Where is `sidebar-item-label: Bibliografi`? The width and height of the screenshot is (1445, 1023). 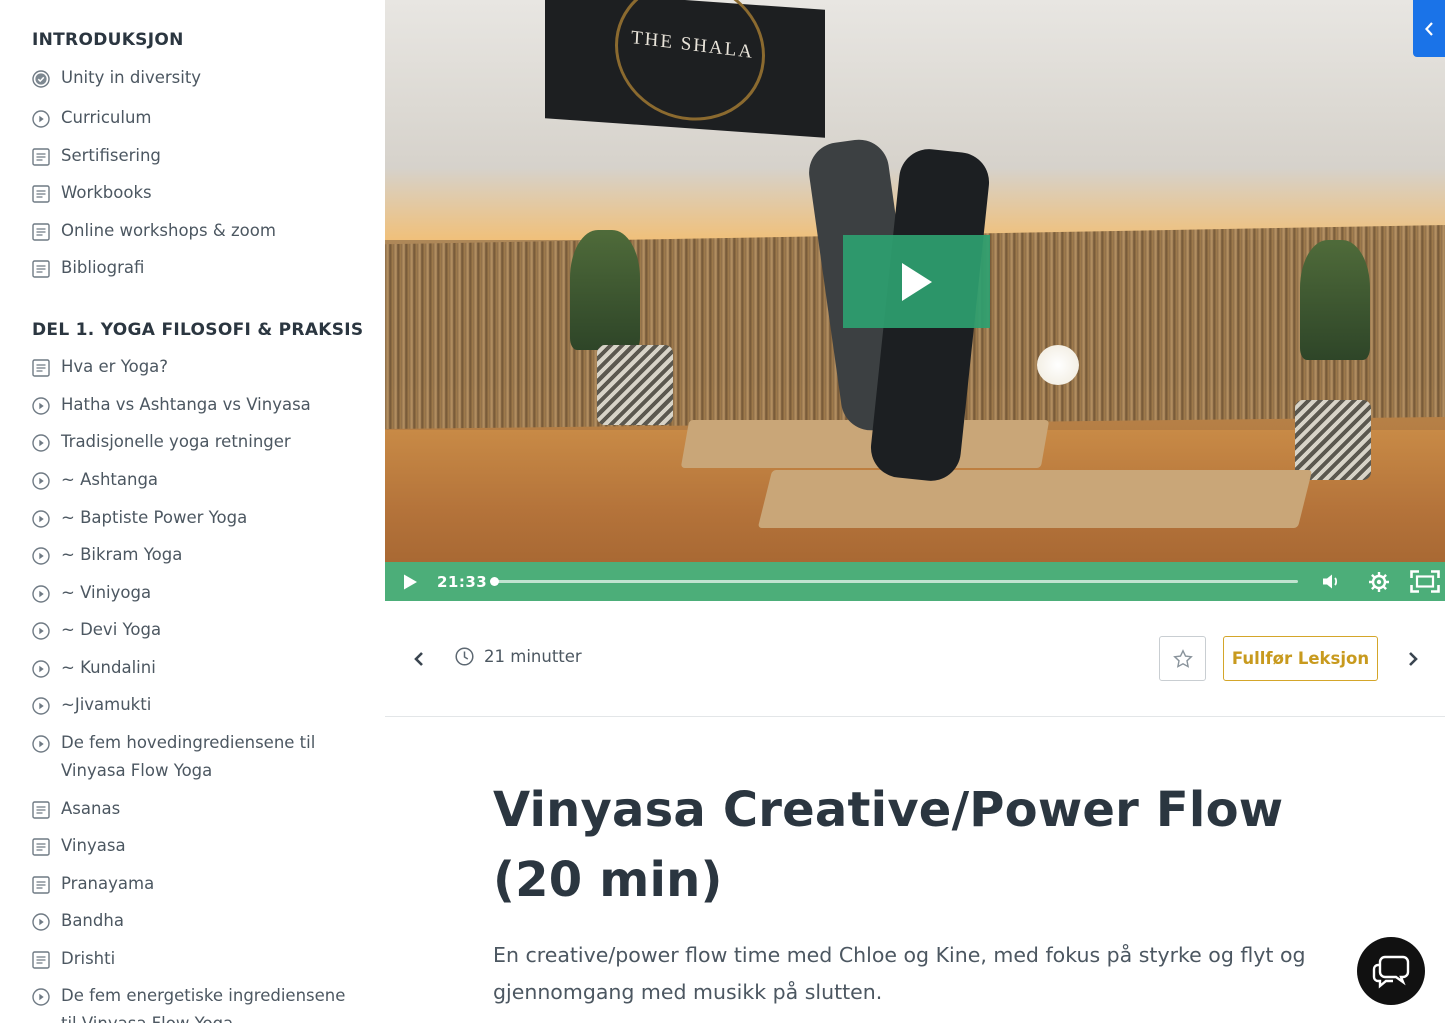
sidebar-item-label: Bibliografi is located at coordinates (103, 267).